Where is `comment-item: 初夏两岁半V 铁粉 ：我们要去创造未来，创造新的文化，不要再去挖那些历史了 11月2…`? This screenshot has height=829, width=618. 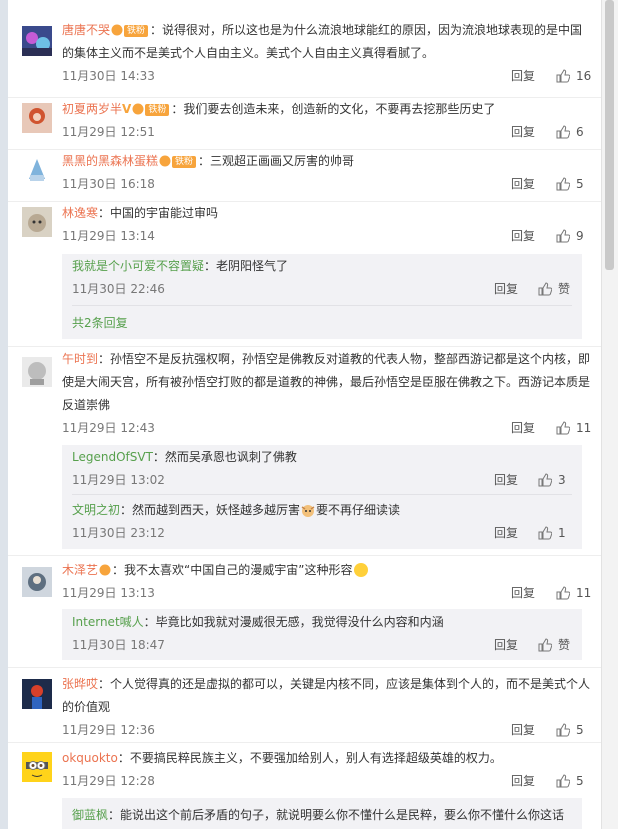
comment-item: 初夏两岁半V 铁粉 ：我们要去创造未来，创造新的文化，不要再去挖那些历史了 11月2… is located at coordinates (304, 123).